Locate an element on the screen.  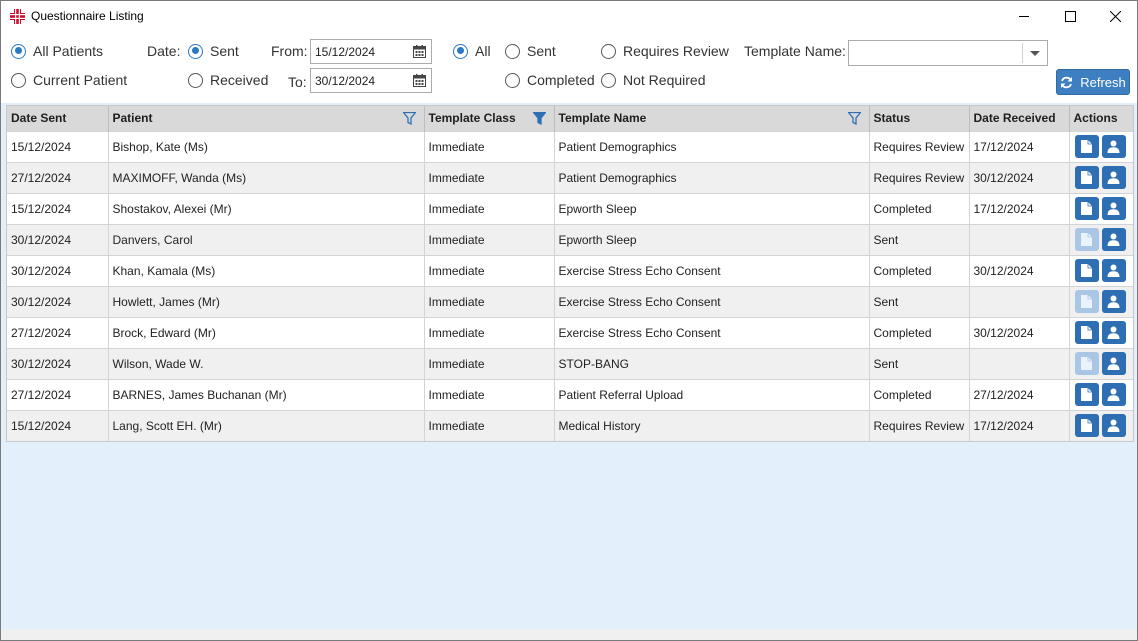
radio-status-completed: Completed is located at coordinates (550, 80).